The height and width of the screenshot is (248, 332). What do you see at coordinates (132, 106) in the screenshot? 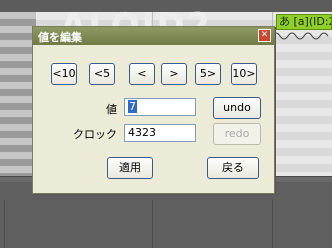
I see `value-text: 7` at bounding box center [132, 106].